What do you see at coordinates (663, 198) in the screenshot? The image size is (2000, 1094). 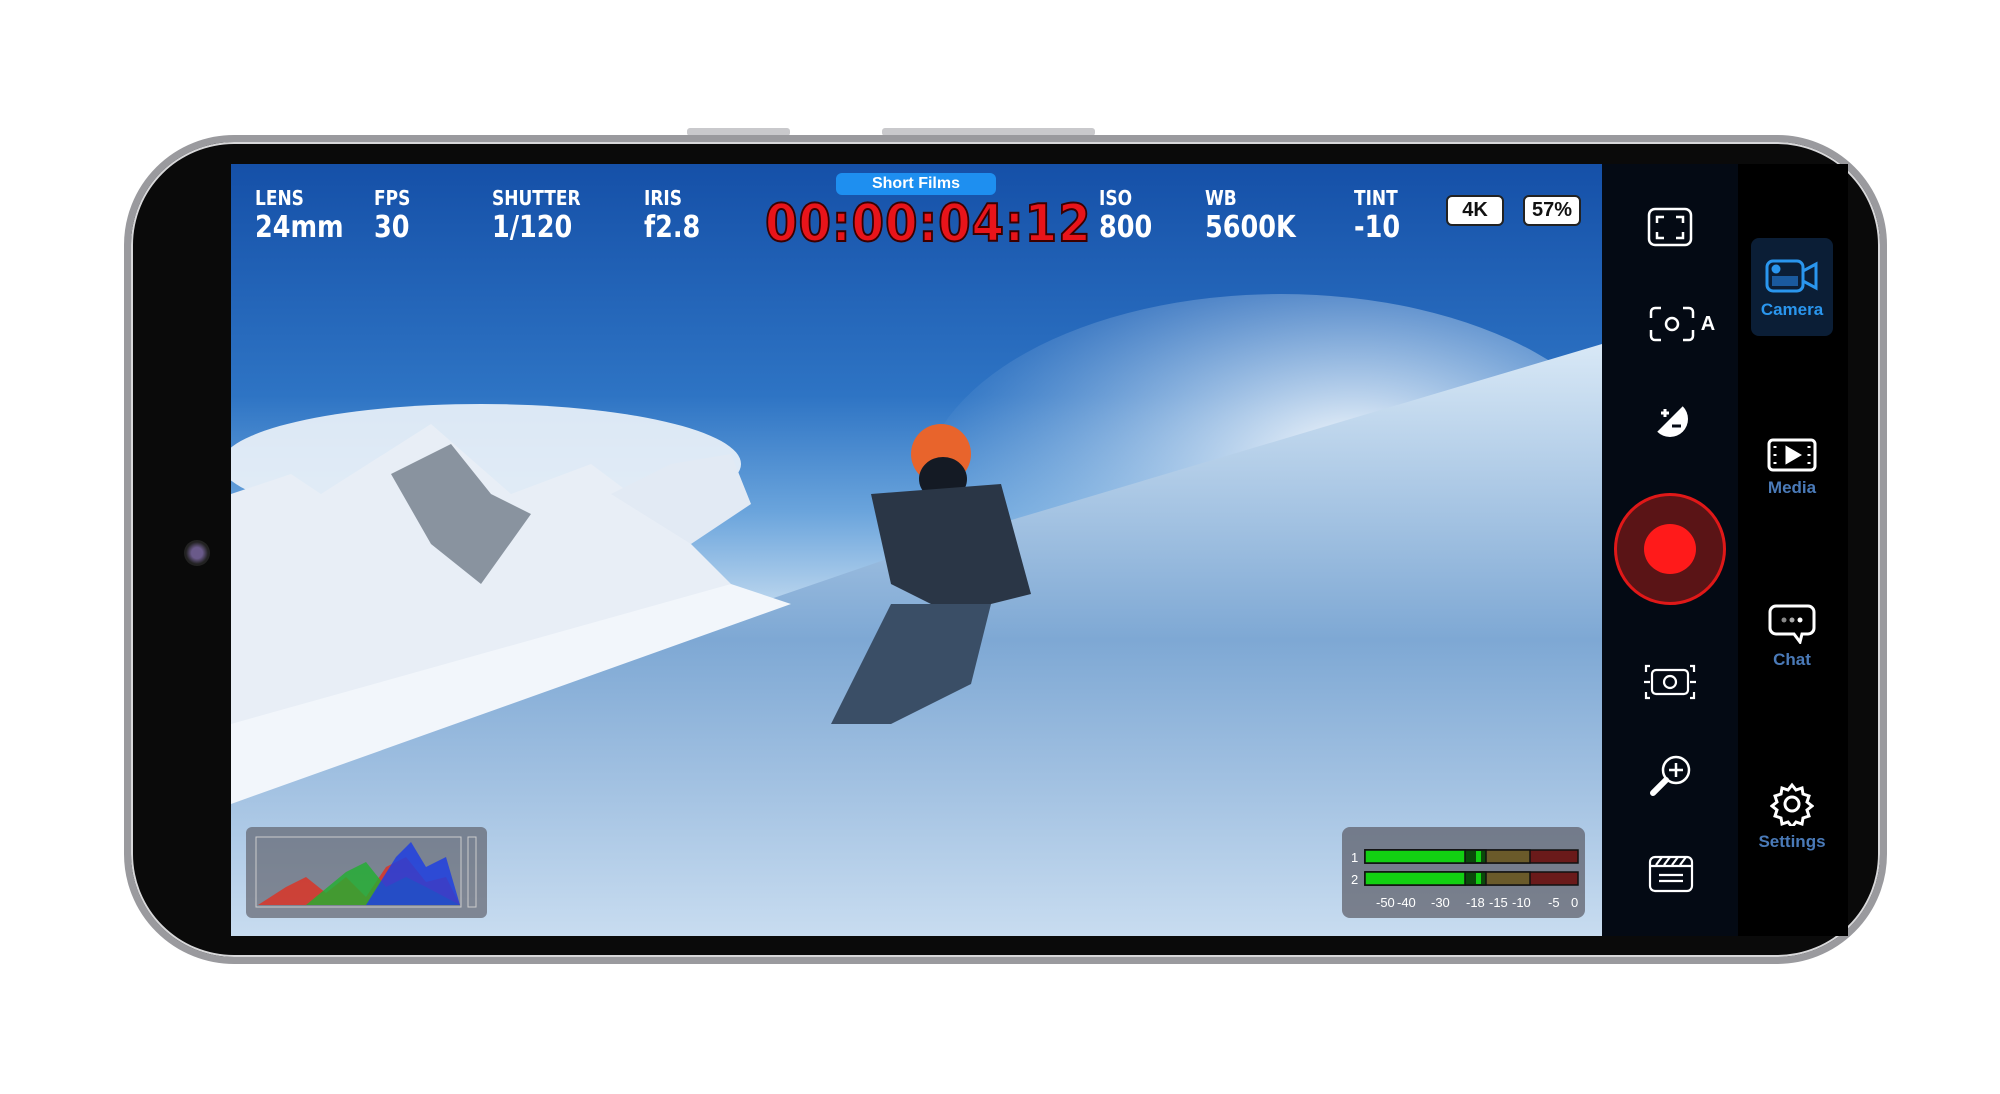 I see `iris-label: IRIS` at bounding box center [663, 198].